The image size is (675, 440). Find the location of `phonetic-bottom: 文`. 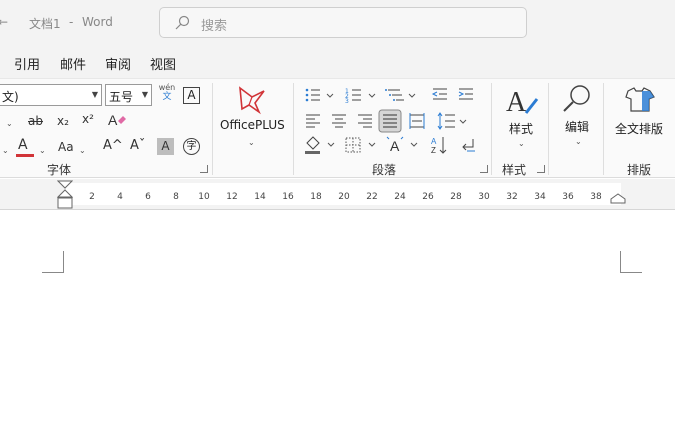

phonetic-bottom: 文 is located at coordinates (167, 97).